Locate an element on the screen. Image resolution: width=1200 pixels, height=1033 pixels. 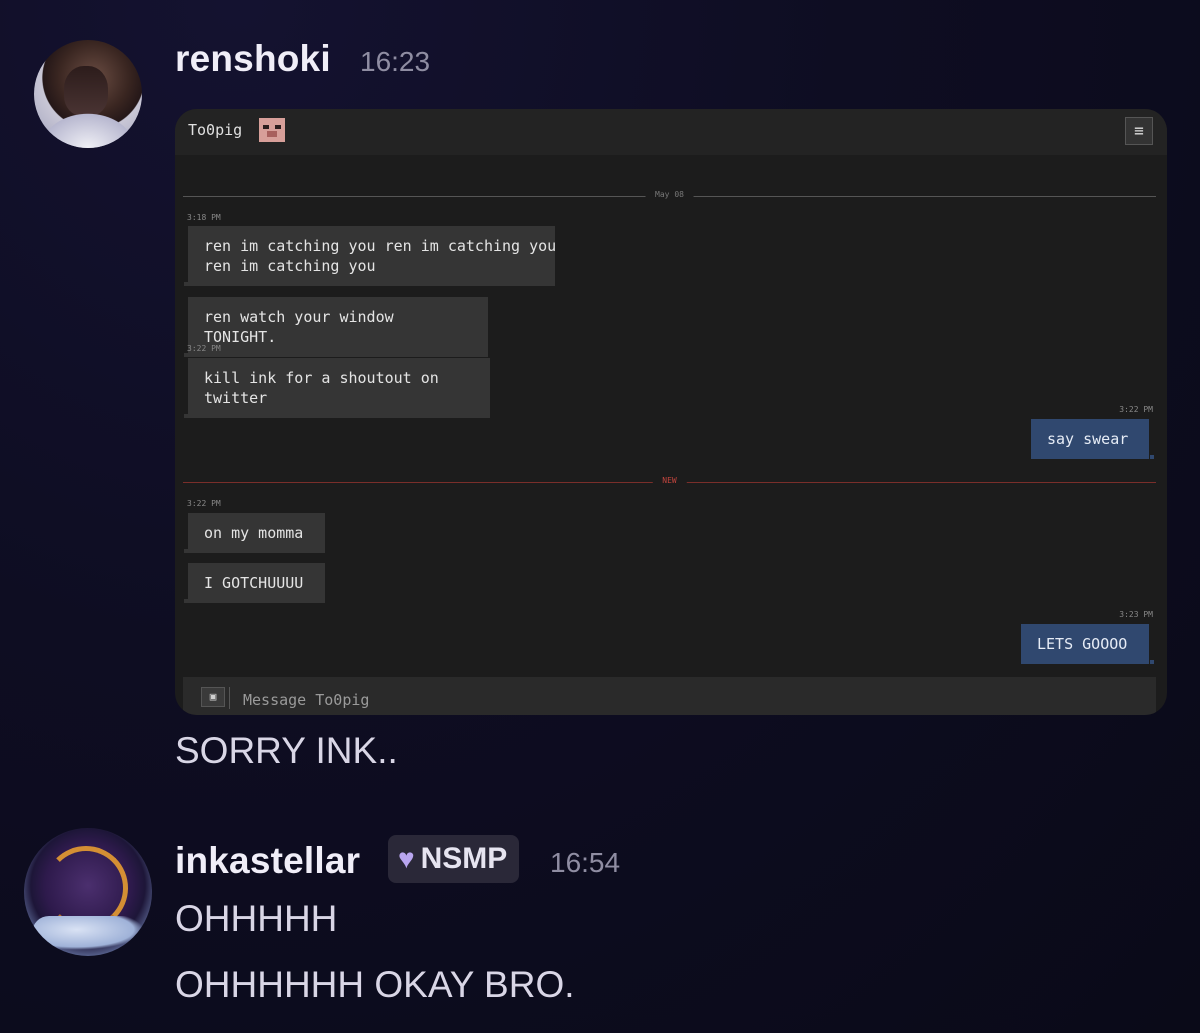
date-separator: May 08 is located at coordinates (669, 194).